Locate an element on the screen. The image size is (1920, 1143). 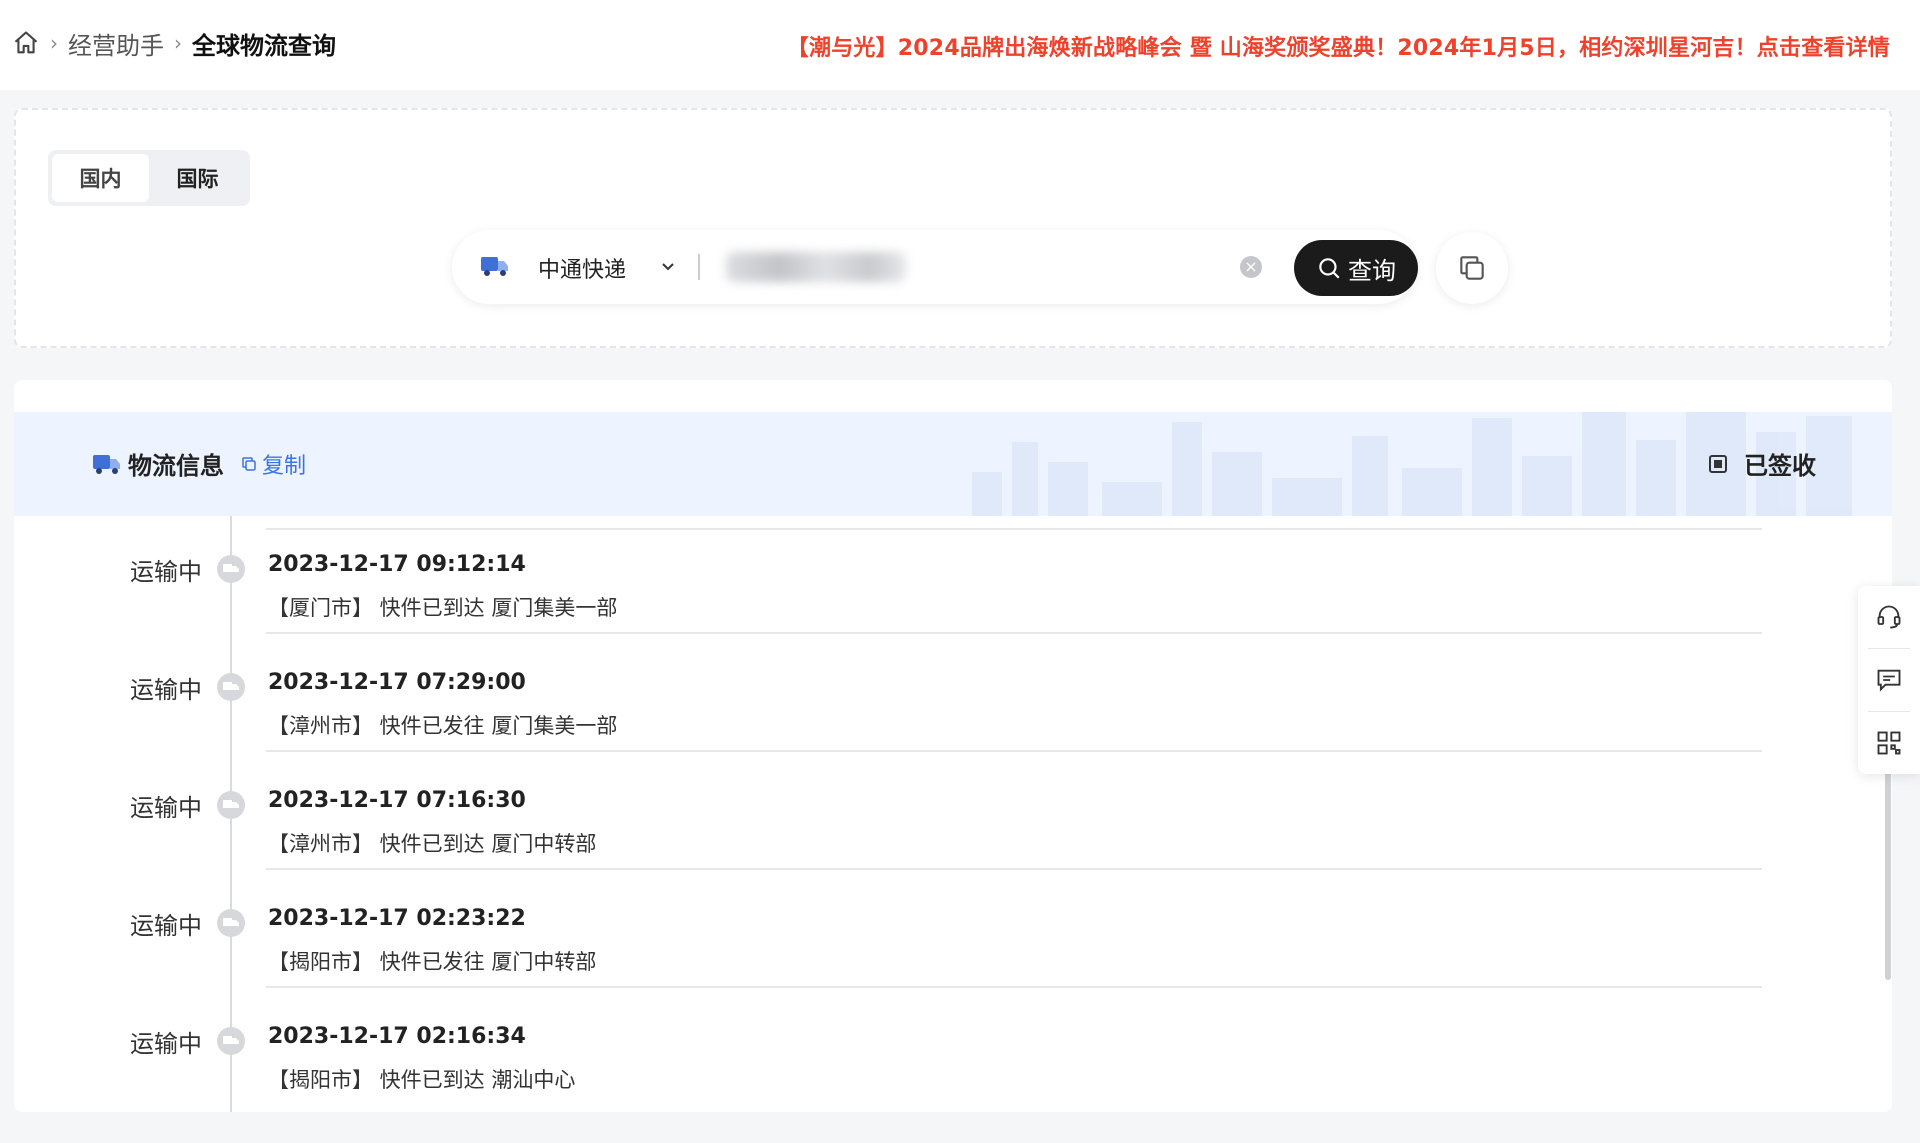
entry-desc: 【厦门市】 快件已到达 厦门集美一部 is located at coordinates (443, 608).